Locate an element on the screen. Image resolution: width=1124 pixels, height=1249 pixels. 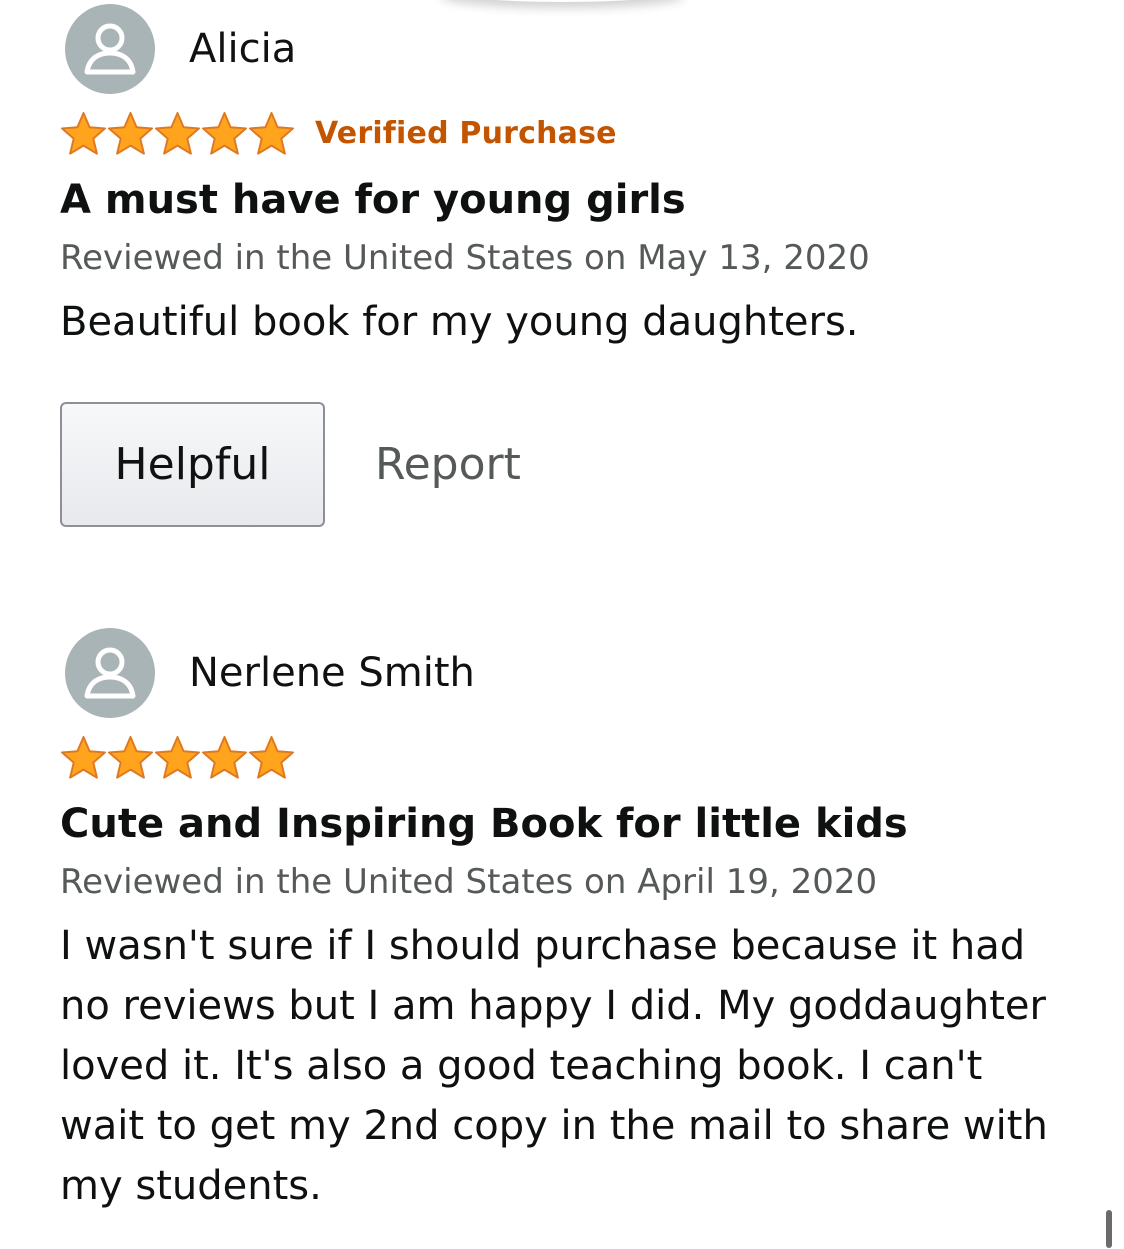
review-body: Beautiful book for my young daughters. is located at coordinates (459, 322).